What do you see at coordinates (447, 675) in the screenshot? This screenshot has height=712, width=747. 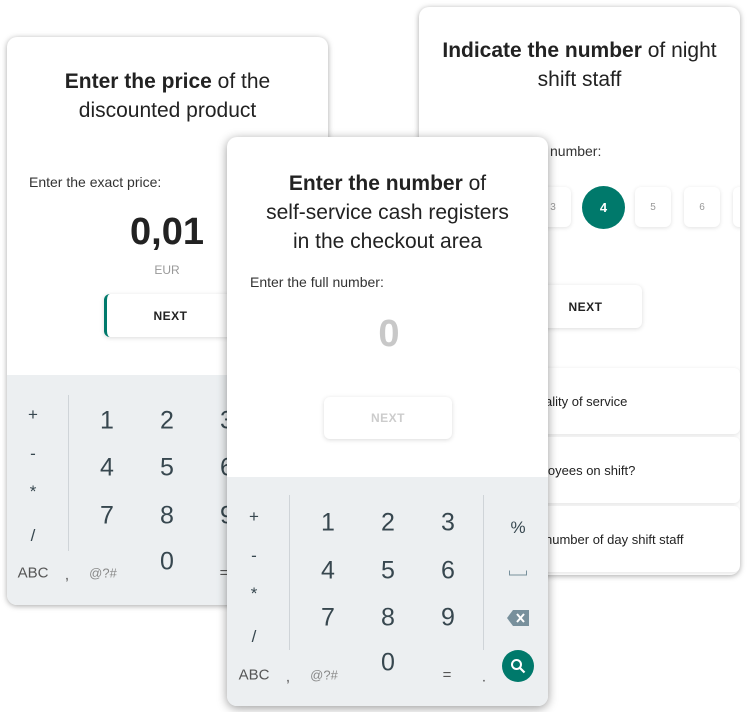 I see `key-equals: =` at bounding box center [447, 675].